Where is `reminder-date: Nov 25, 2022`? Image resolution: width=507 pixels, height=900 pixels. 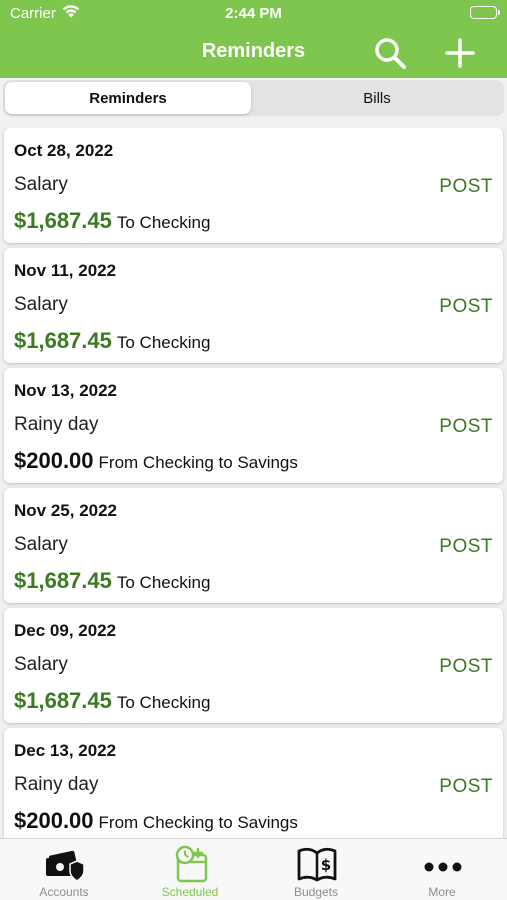
reminder-date: Nov 25, 2022 is located at coordinates (66, 510).